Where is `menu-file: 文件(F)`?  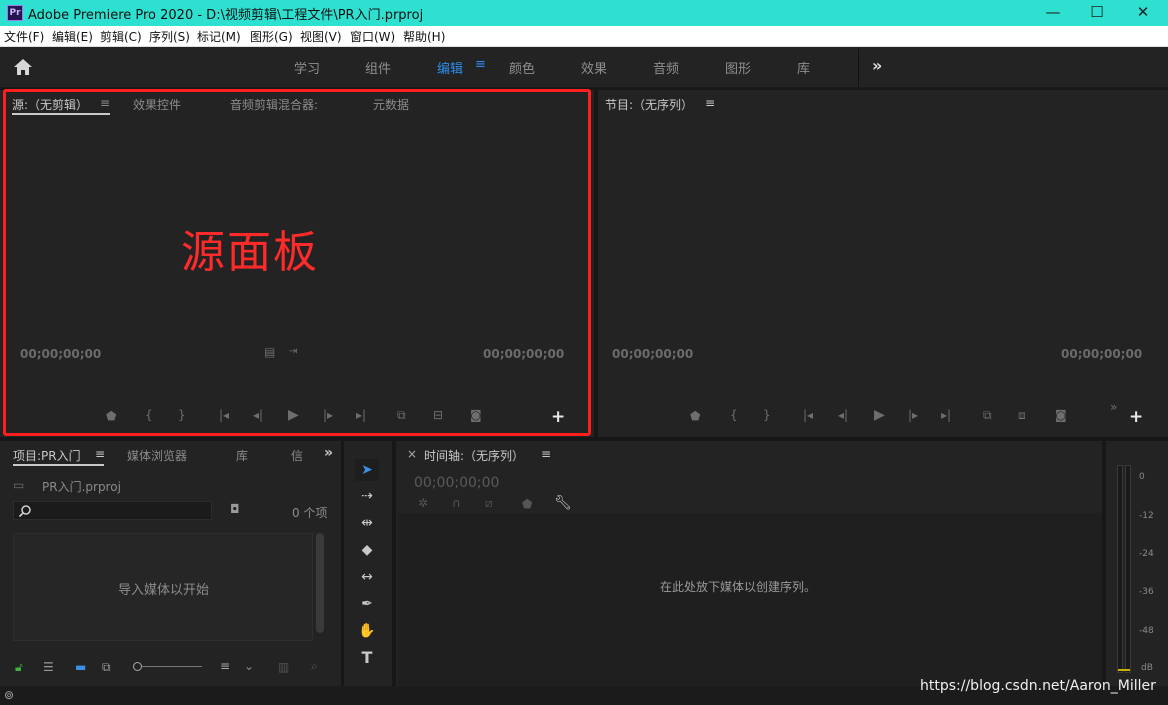
menu-file: 文件(F) is located at coordinates (24, 36).